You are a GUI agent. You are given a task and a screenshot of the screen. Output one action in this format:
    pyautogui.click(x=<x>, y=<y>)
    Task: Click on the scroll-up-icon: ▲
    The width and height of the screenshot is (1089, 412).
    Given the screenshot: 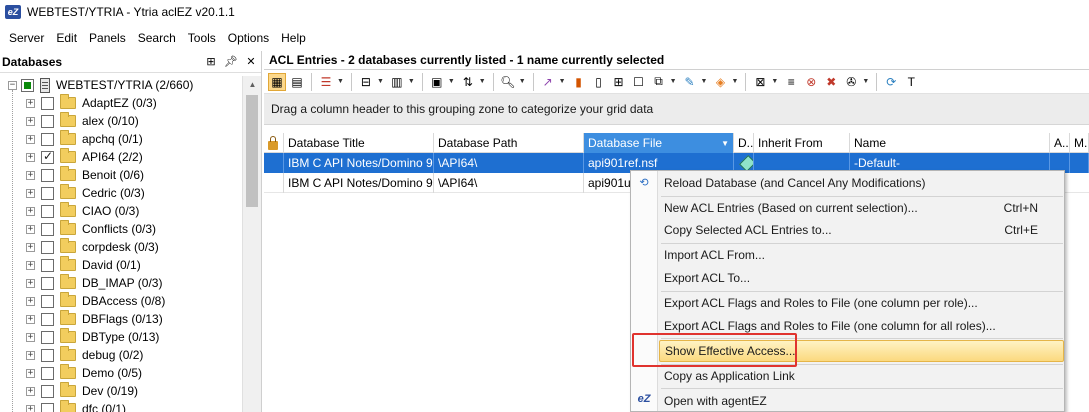 What is the action you would take?
    pyautogui.click(x=252, y=84)
    